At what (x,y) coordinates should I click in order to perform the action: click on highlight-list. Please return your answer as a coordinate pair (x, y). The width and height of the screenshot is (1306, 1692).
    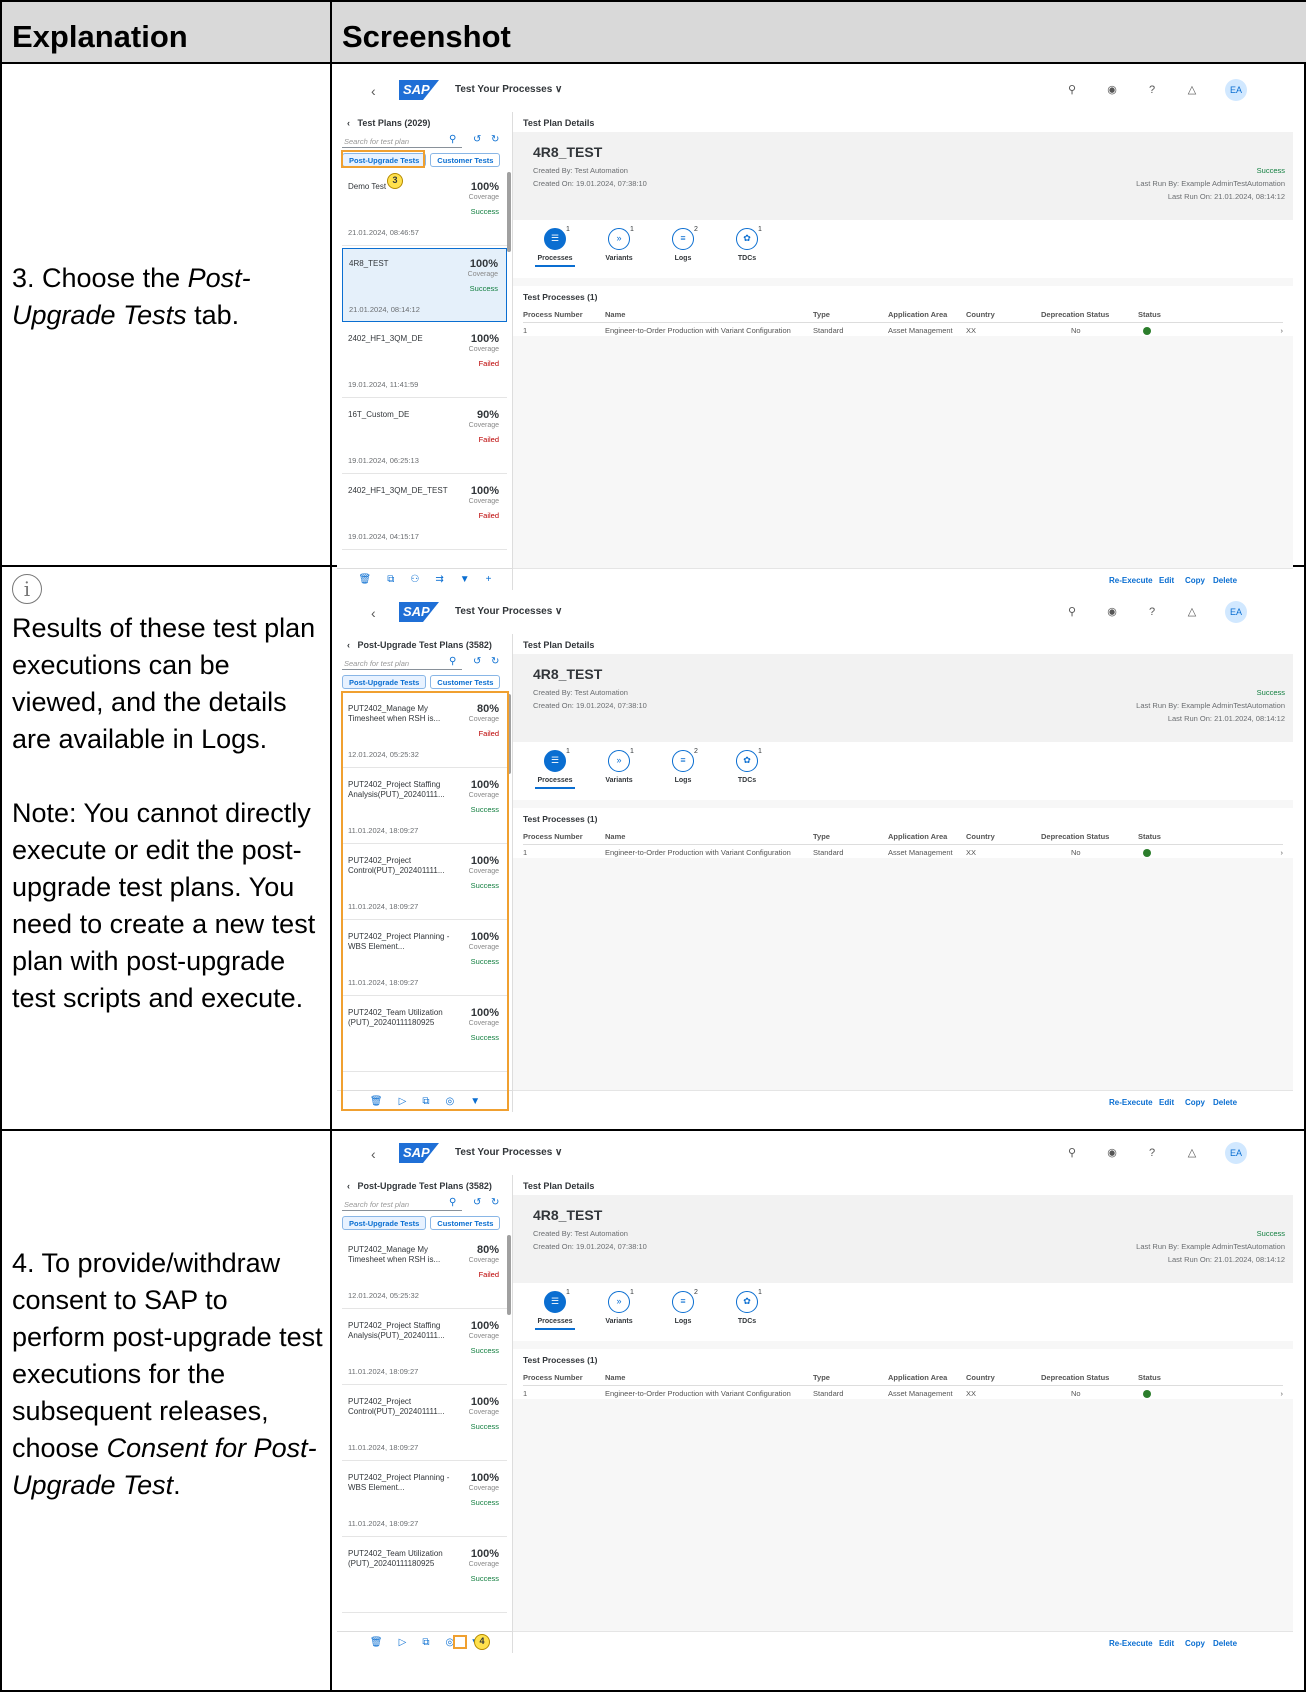
    Looking at the image, I should click on (425, 901).